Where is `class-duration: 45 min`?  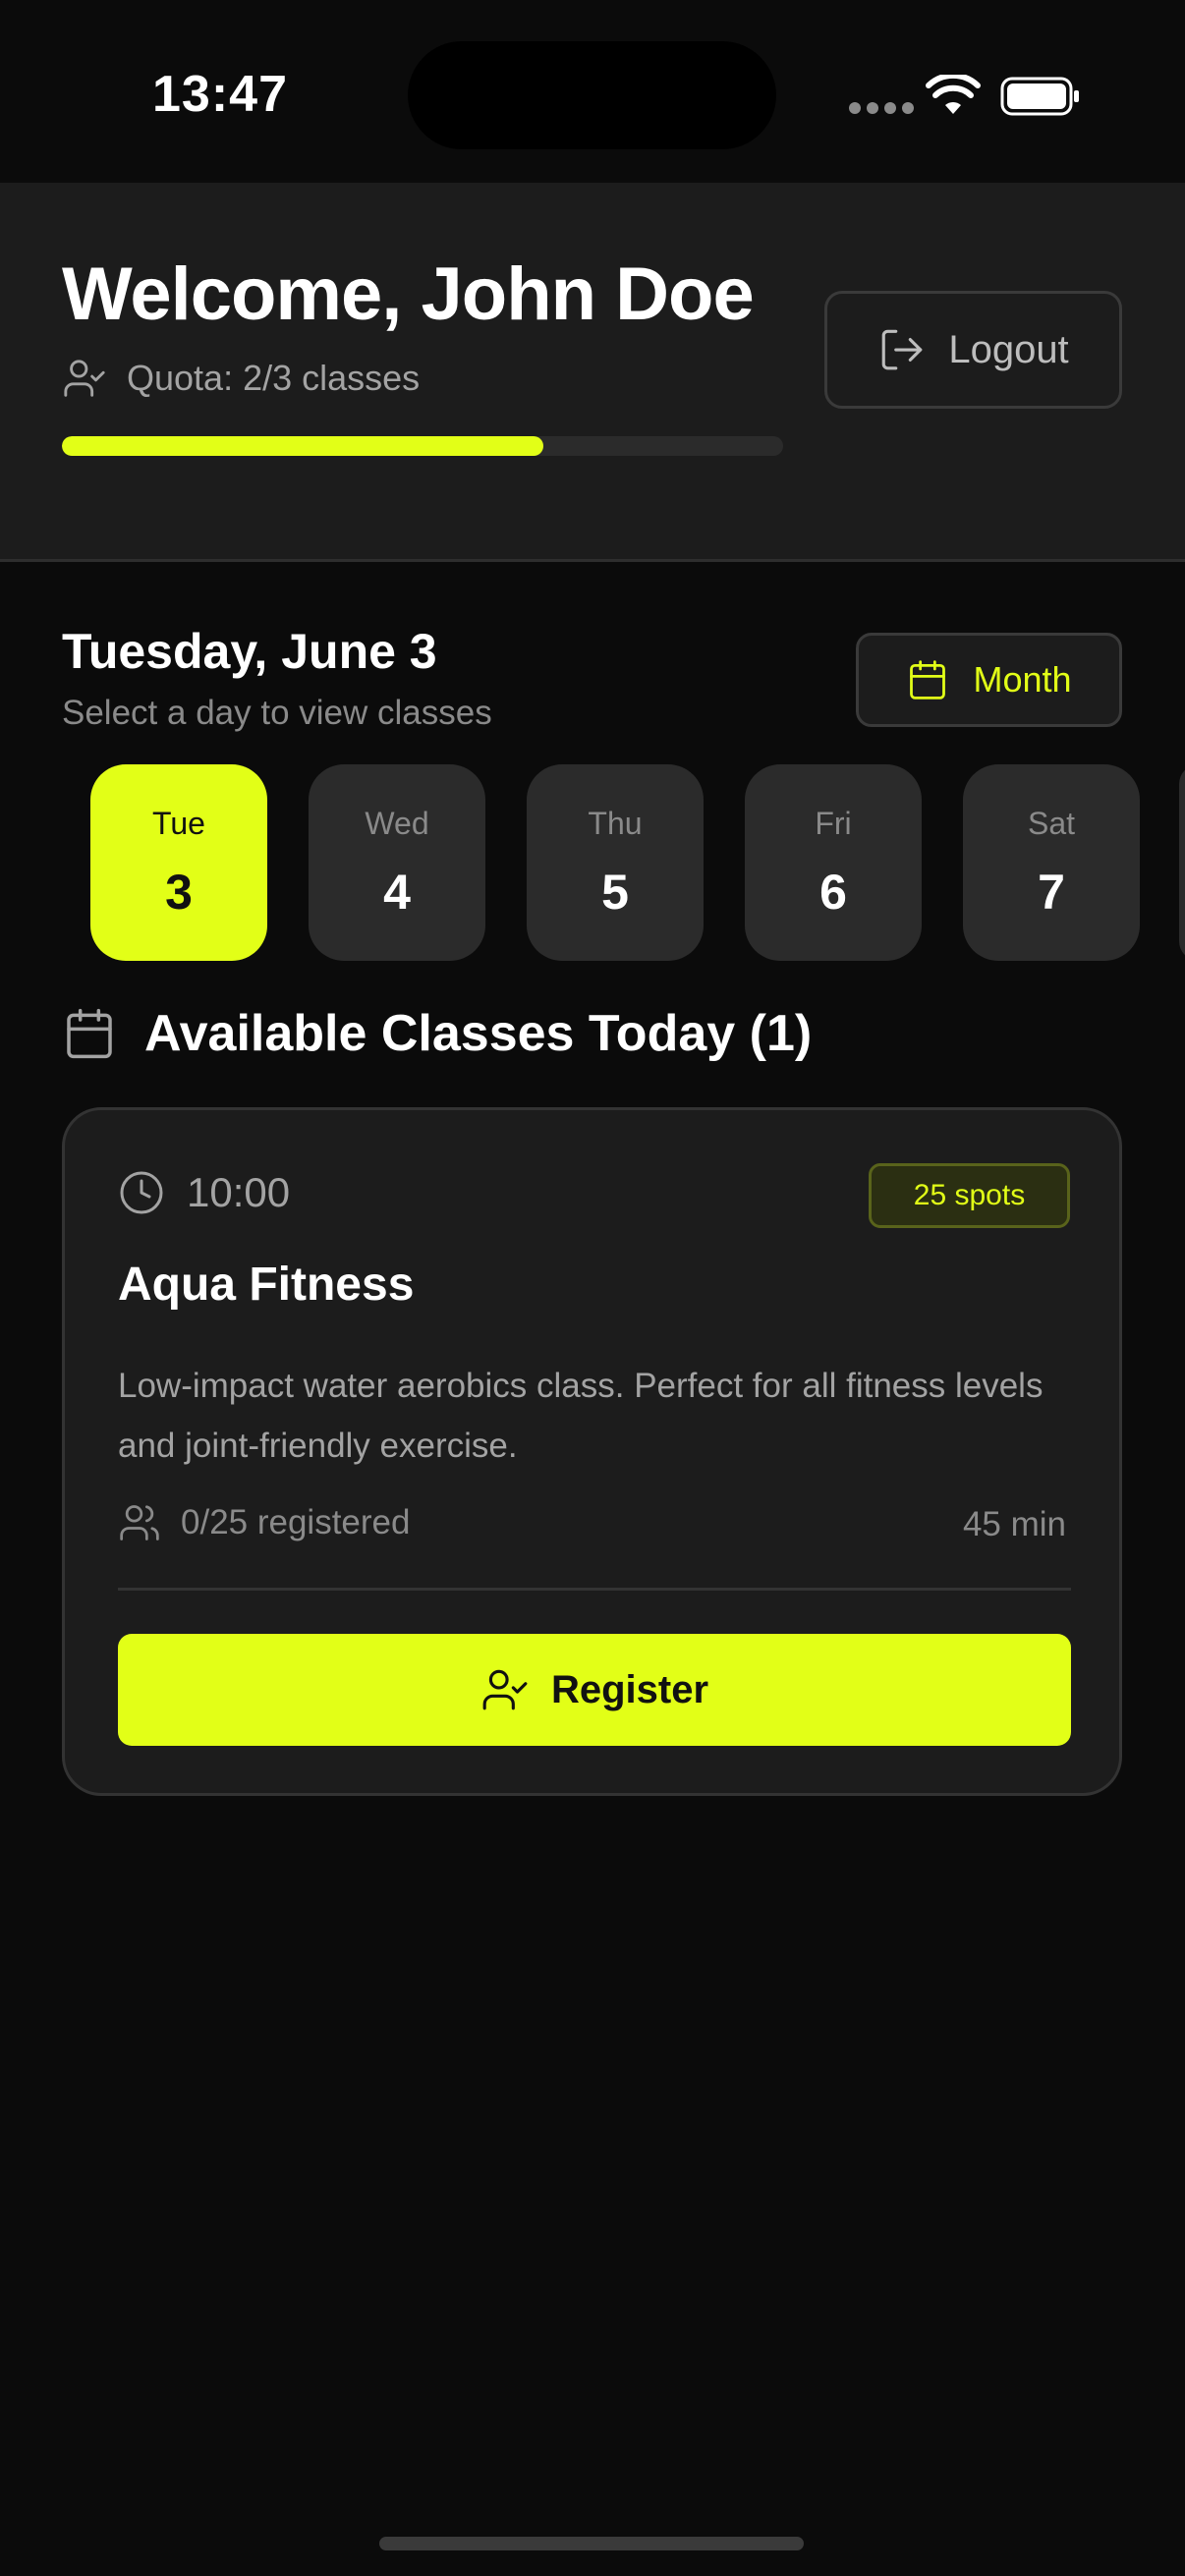 class-duration: 45 min is located at coordinates (1014, 1524).